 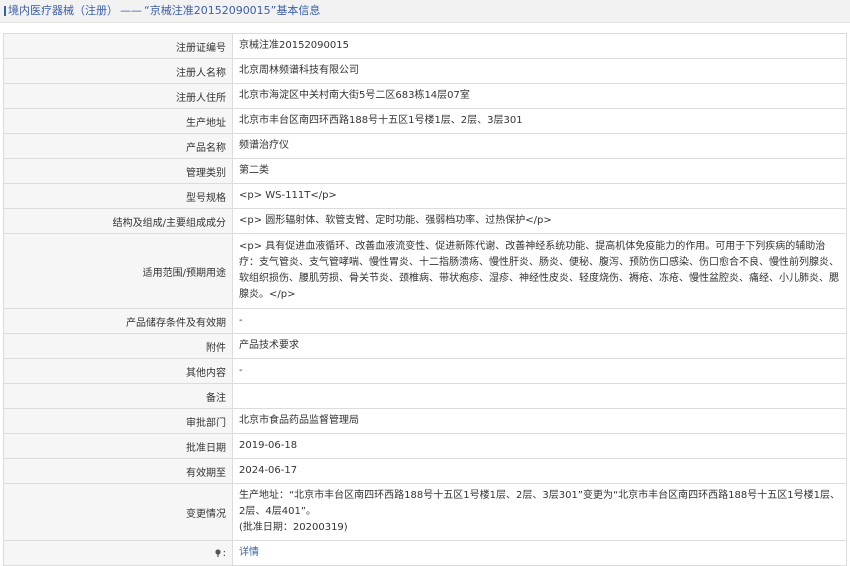 I want to click on table-row: 其他内容 -, so click(x=425, y=371).